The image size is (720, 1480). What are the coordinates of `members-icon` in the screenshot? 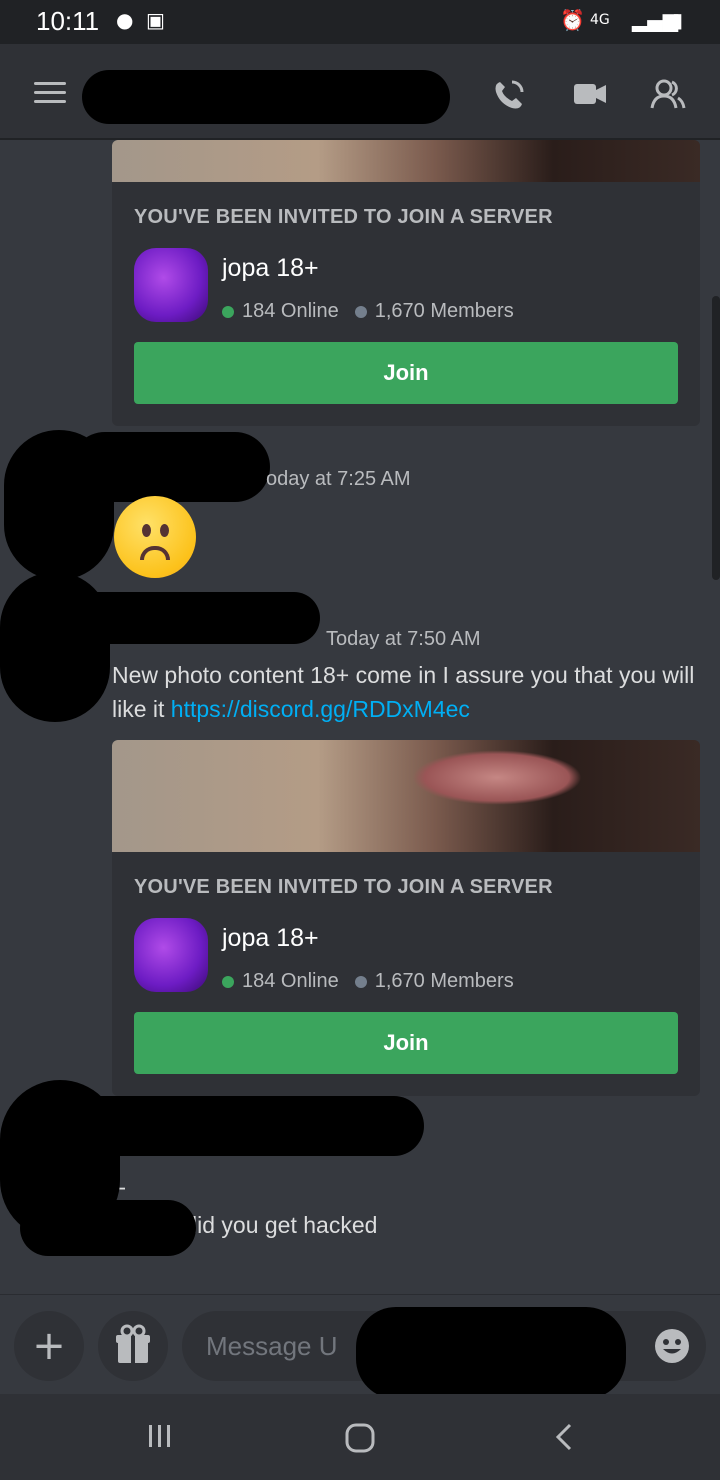 It's located at (668, 94).